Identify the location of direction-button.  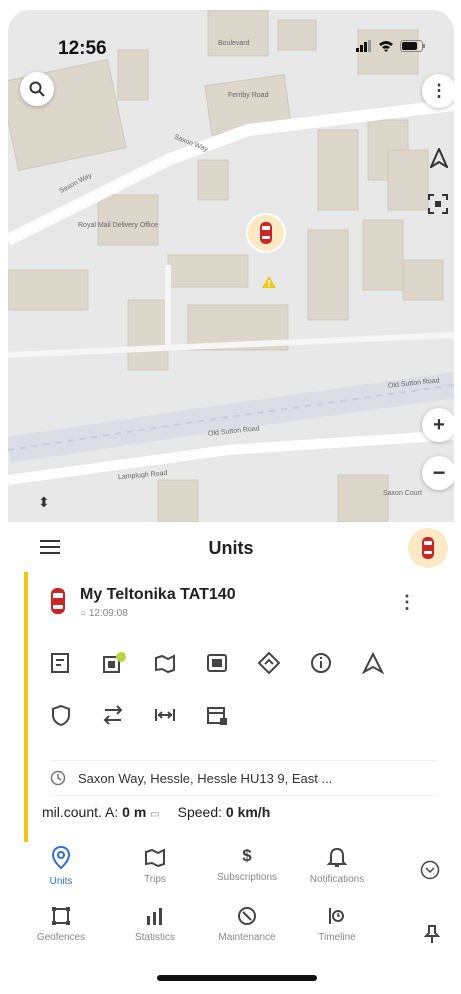
(388, 663).